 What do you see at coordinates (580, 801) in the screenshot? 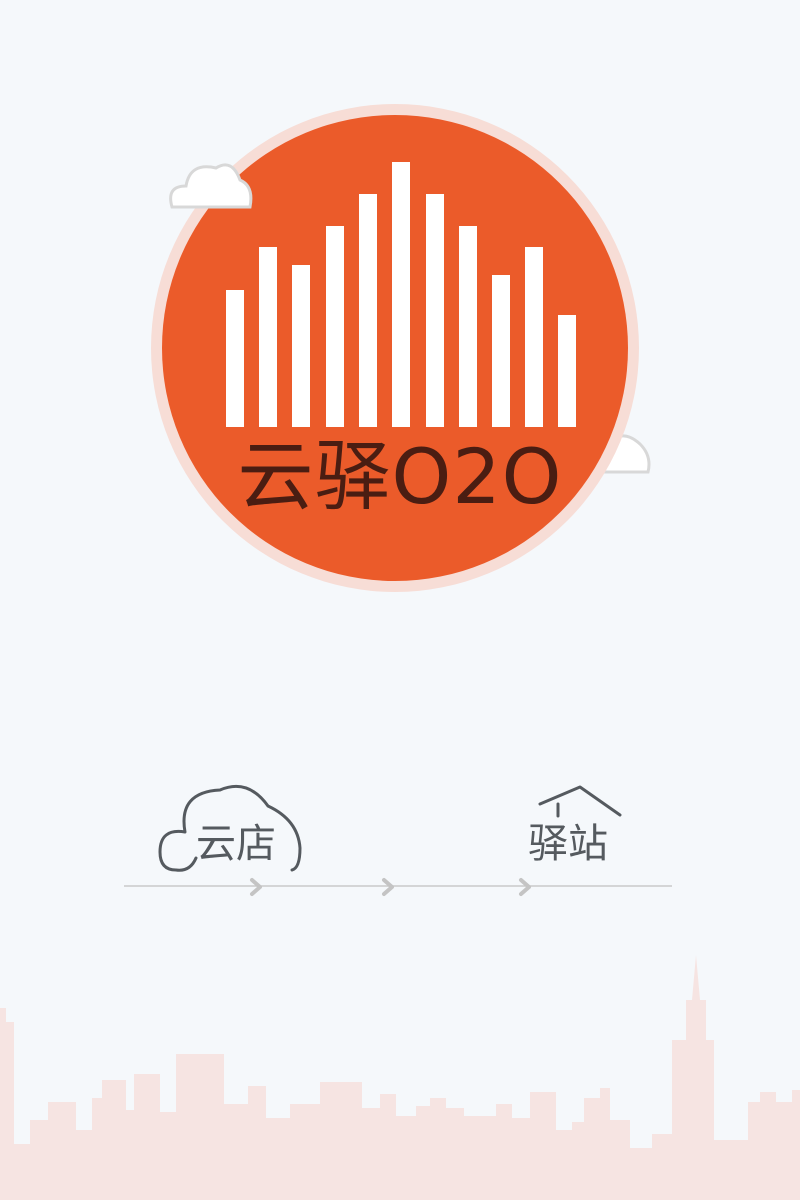
I see `house-roof-icon` at bounding box center [580, 801].